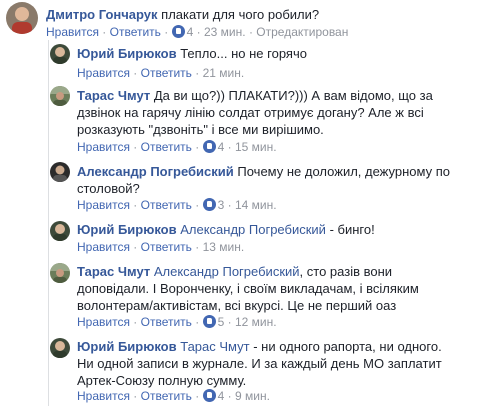 The image size is (493, 406). What do you see at coordinates (256, 147) in the screenshot?
I see `timestamp: 15 мин.` at bounding box center [256, 147].